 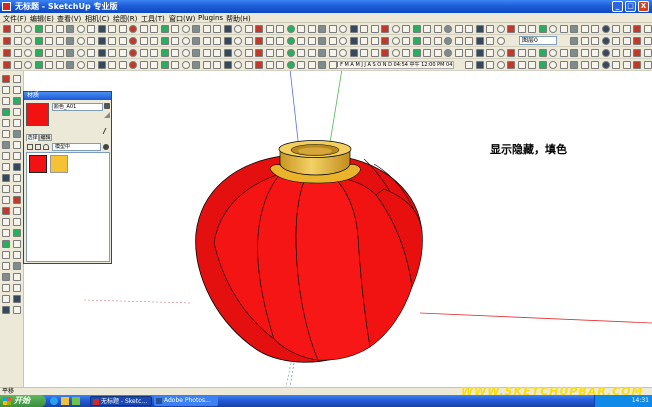 I want to click on tab-edit: 编辑, so click(x=45, y=137).